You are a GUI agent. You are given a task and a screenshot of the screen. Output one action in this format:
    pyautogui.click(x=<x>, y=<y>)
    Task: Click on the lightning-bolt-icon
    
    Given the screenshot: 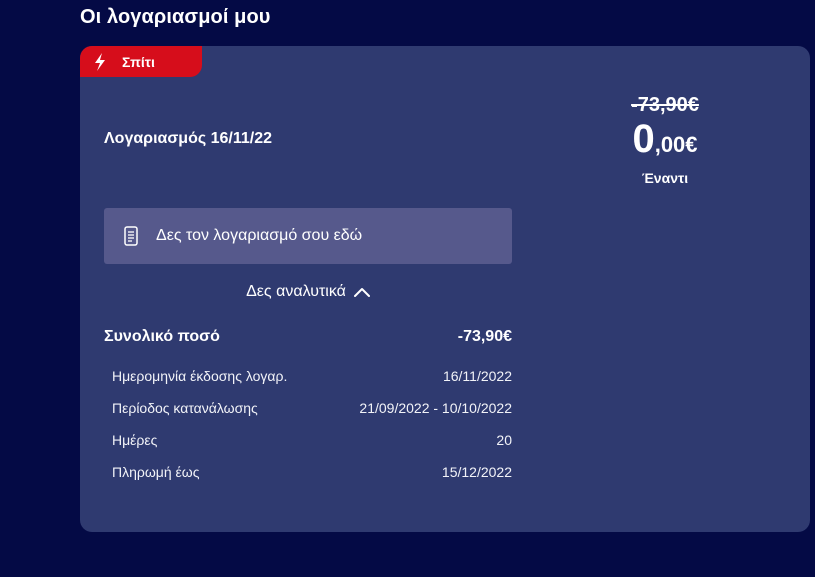 What is the action you would take?
    pyautogui.click(x=100, y=61)
    